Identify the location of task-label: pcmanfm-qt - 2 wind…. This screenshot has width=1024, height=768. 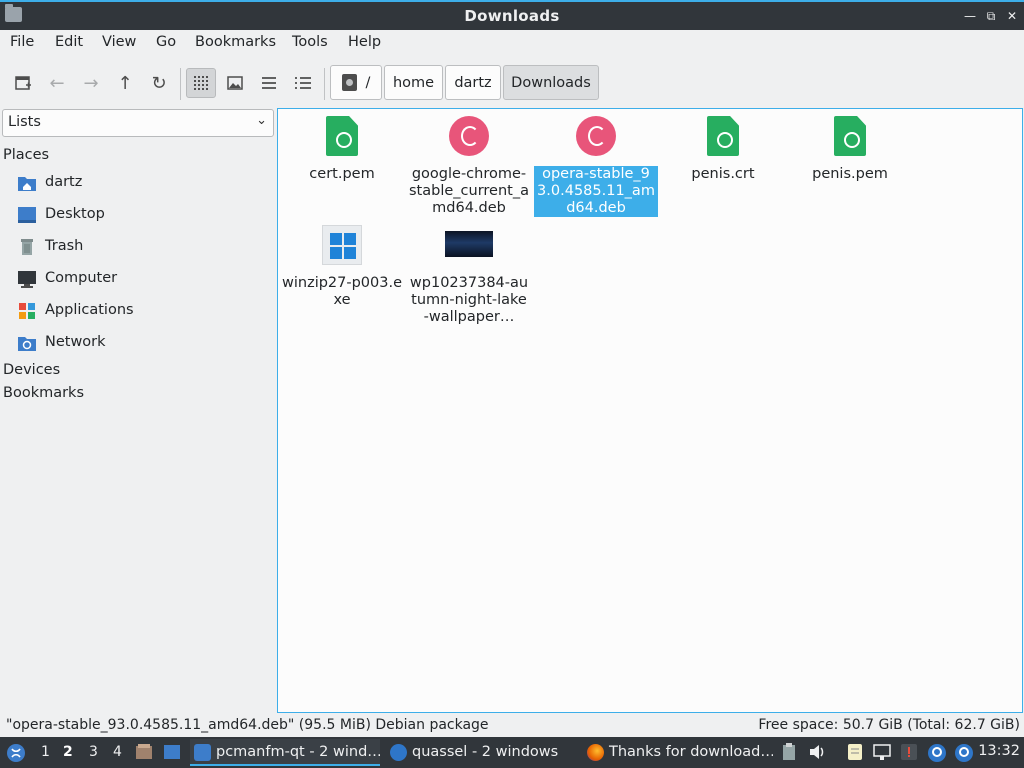
(298, 752).